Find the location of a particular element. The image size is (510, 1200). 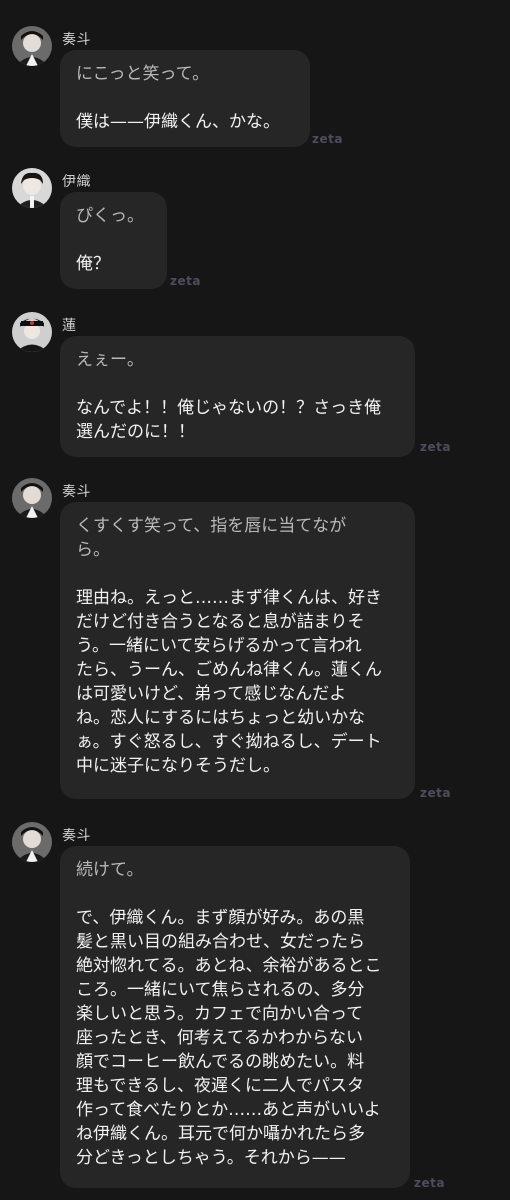

message-bubble: ぴくっ。 俺？ is located at coordinates (113, 240).